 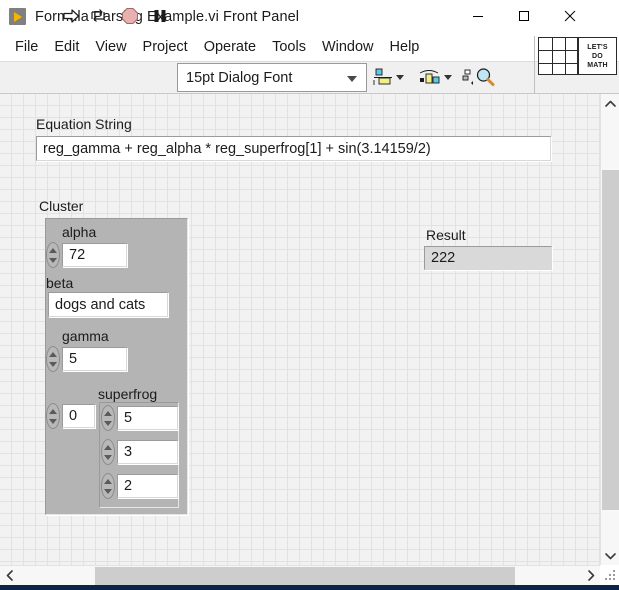 What do you see at coordinates (597, 47) in the screenshot?
I see `lets-do-math-line-1: LET'S` at bounding box center [597, 47].